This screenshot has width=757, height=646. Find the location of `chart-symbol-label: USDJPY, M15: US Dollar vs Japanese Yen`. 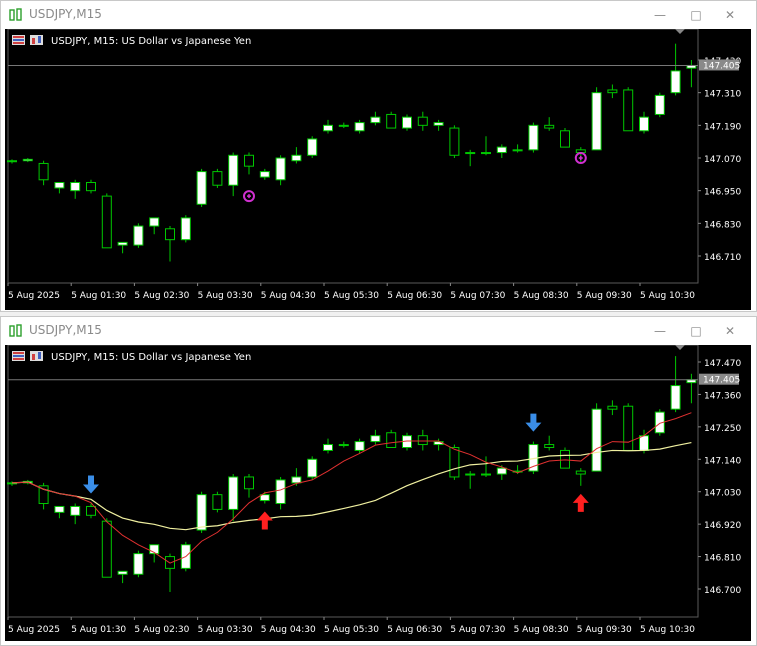

chart-symbol-label: USDJPY, M15: US Dollar vs Japanese Yen is located at coordinates (151, 357).